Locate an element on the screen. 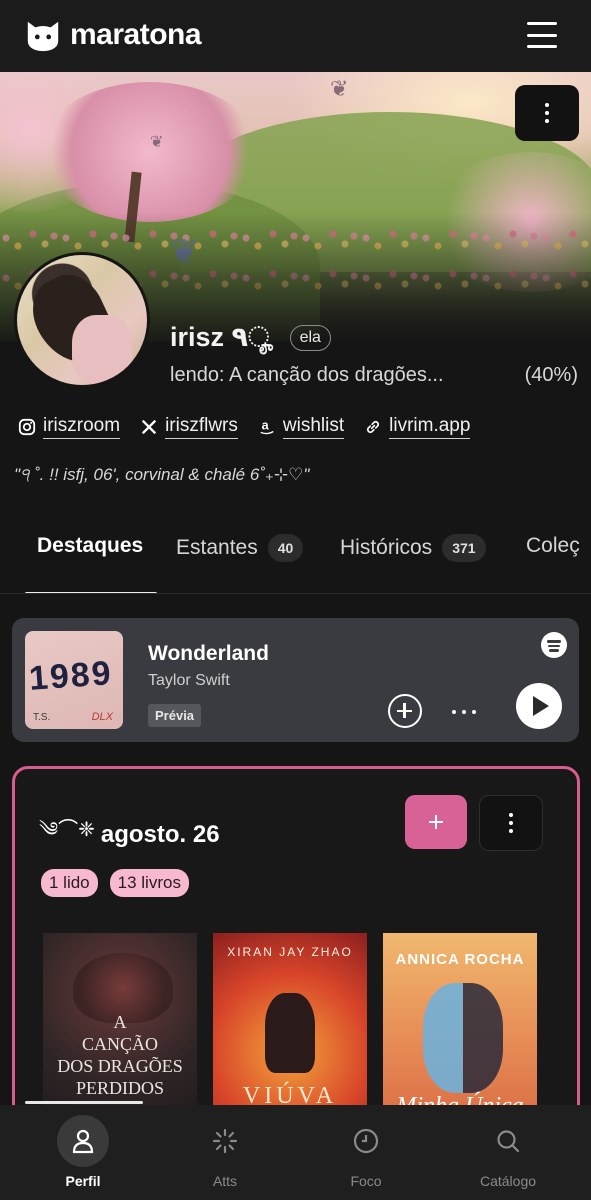 The height and width of the screenshot is (1200, 591). cat-logo-icon is located at coordinates (43, 36).